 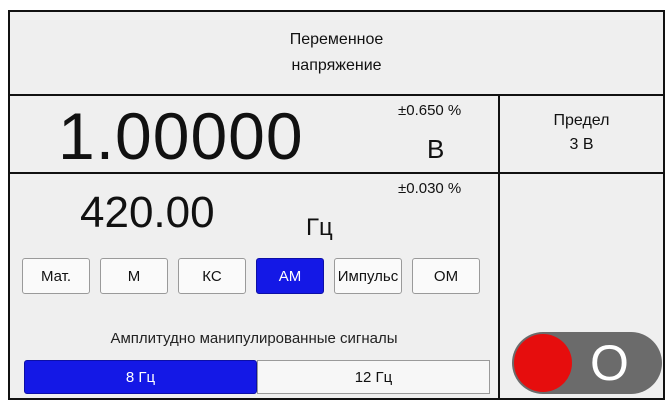 What do you see at coordinates (134, 276) in the screenshot?
I see `modulation-button-m: М` at bounding box center [134, 276].